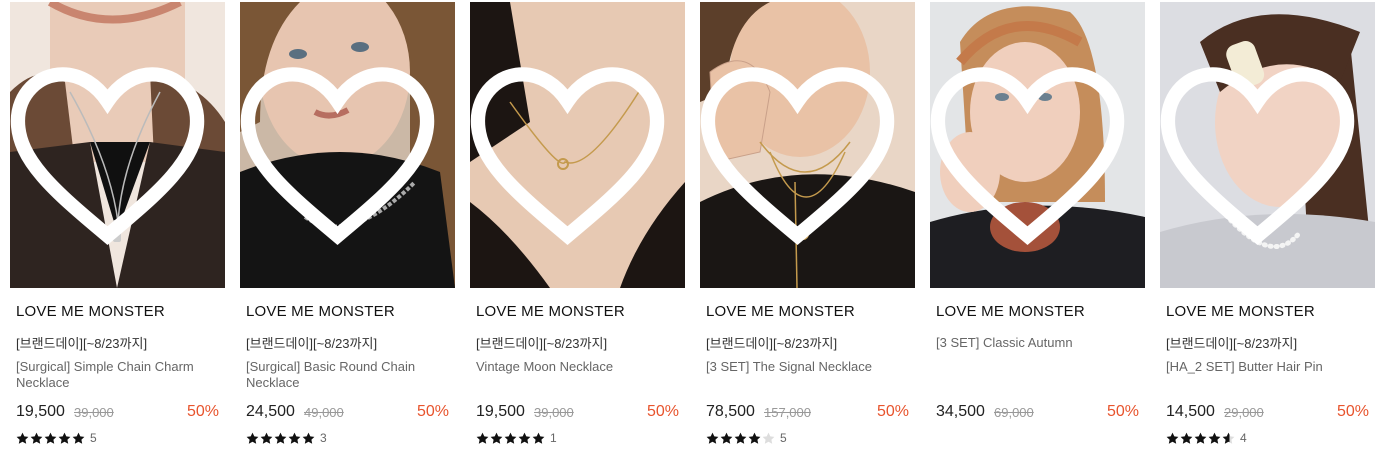 Image resolution: width=1388 pixels, height=469 pixels. What do you see at coordinates (1039, 343) in the screenshot?
I see `product-name: [3 SET] Classic Autumn` at bounding box center [1039, 343].